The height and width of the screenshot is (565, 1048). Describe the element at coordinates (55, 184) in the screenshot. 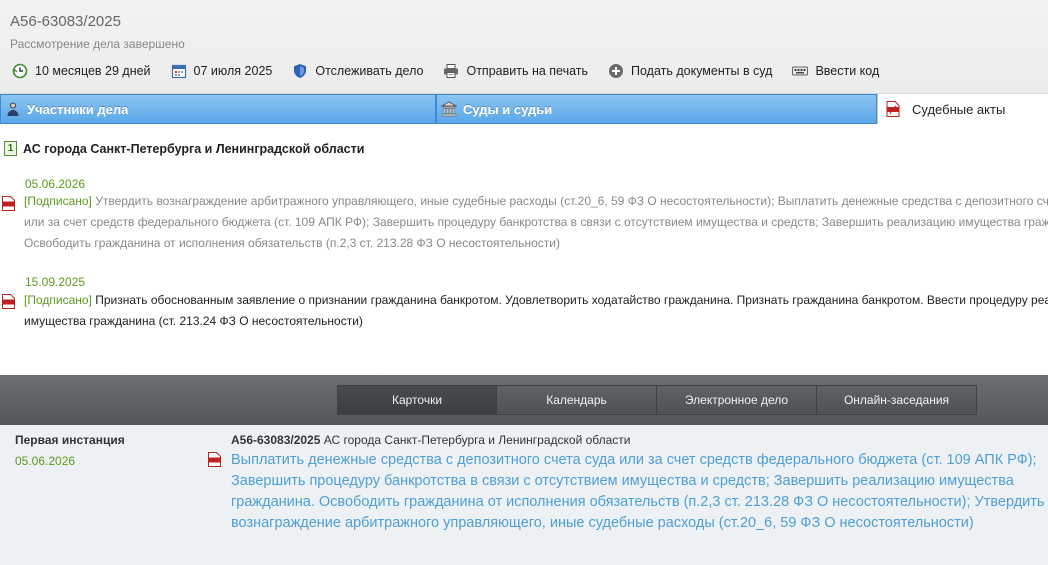

I see `act-date: 05.06.2026` at that location.